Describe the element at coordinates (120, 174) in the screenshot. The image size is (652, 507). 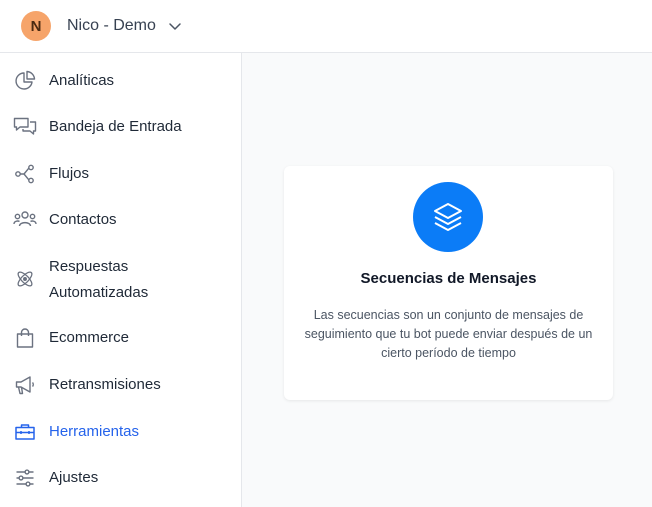
I see `sidebar-item-flujos: Flujos` at that location.